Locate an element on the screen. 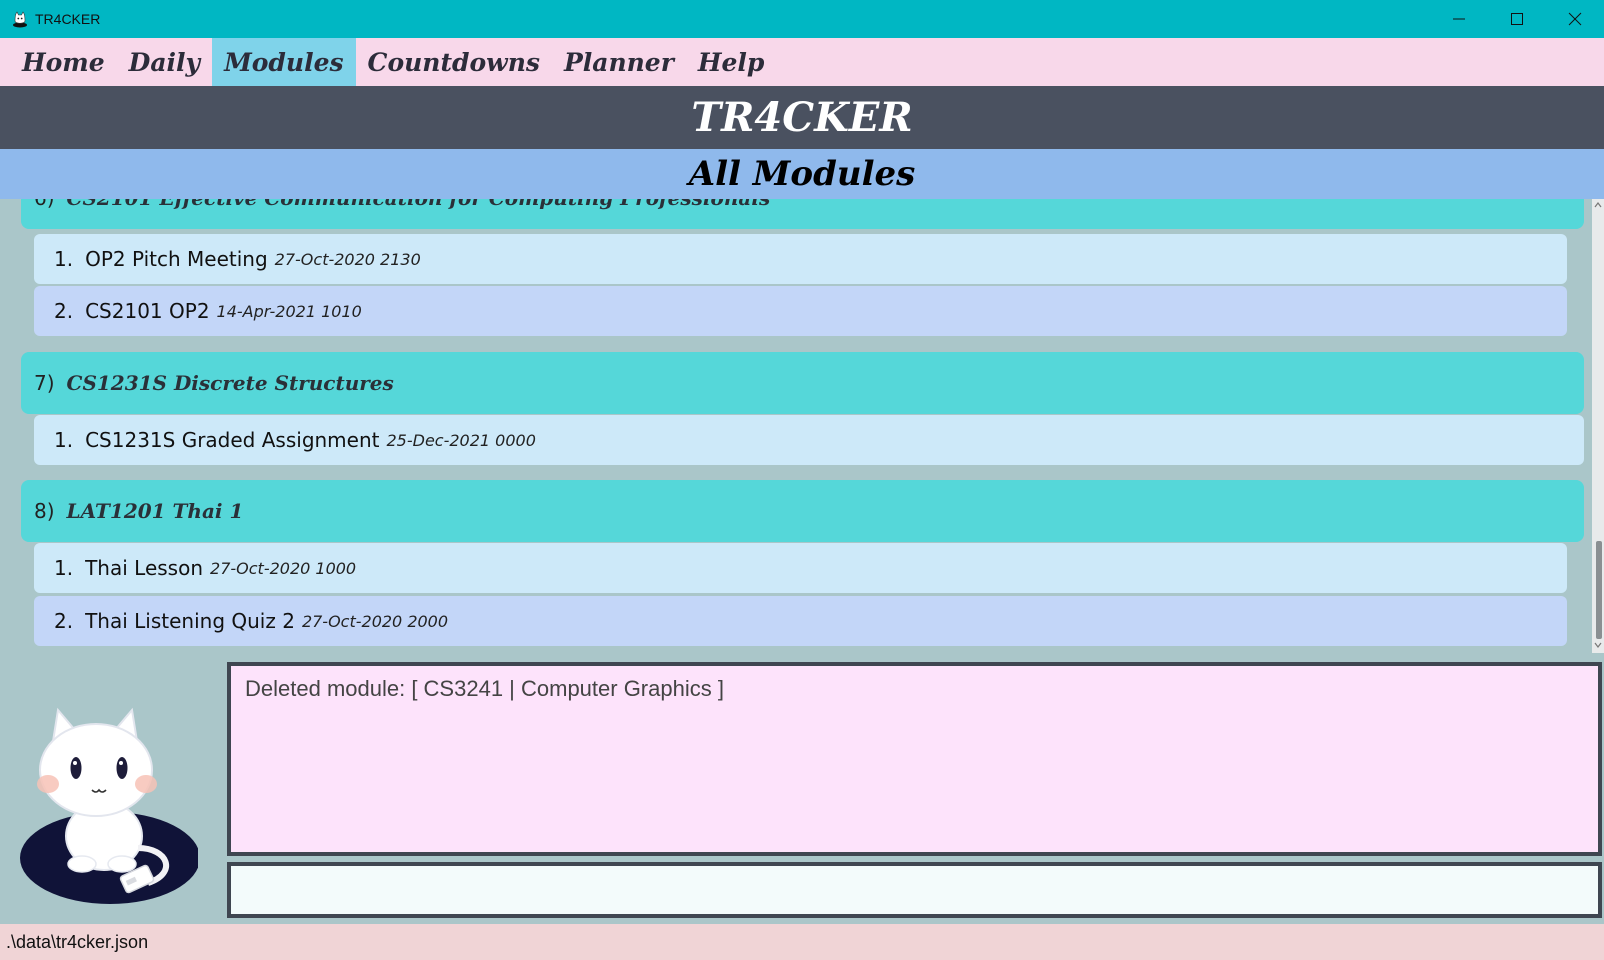  command-input is located at coordinates (914, 890).